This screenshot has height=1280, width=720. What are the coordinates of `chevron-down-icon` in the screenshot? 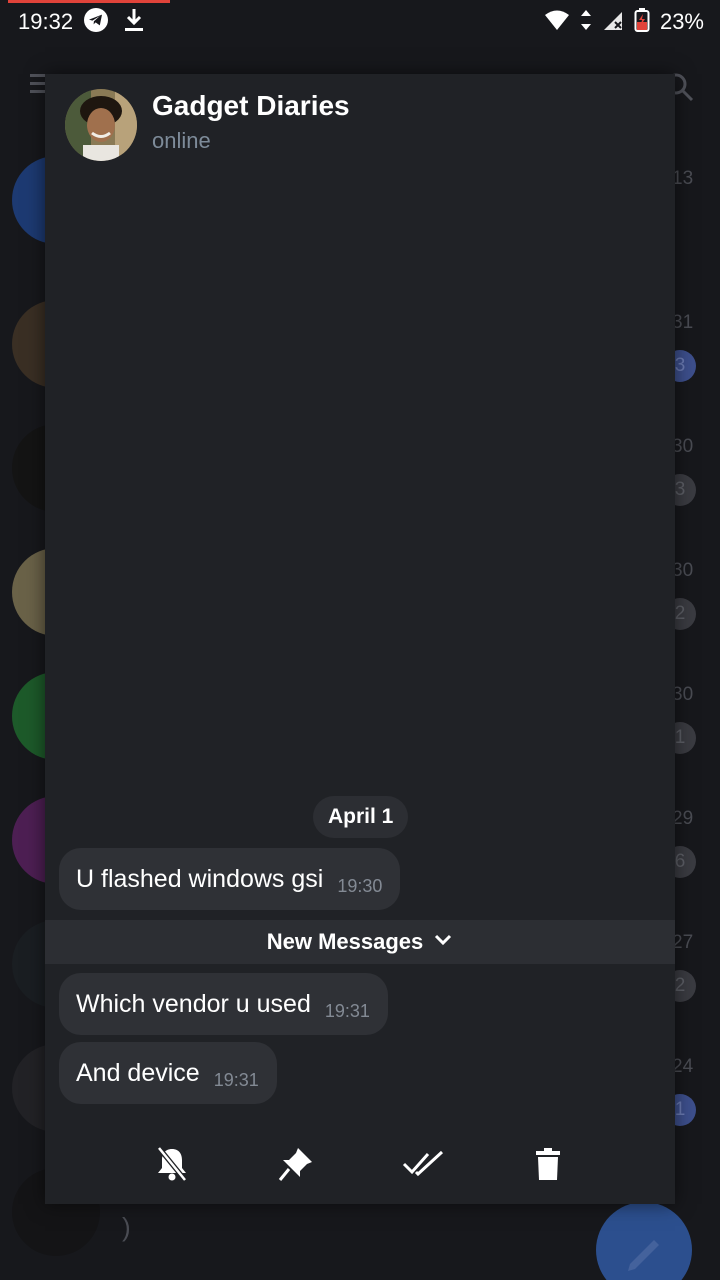 It's located at (443, 942).